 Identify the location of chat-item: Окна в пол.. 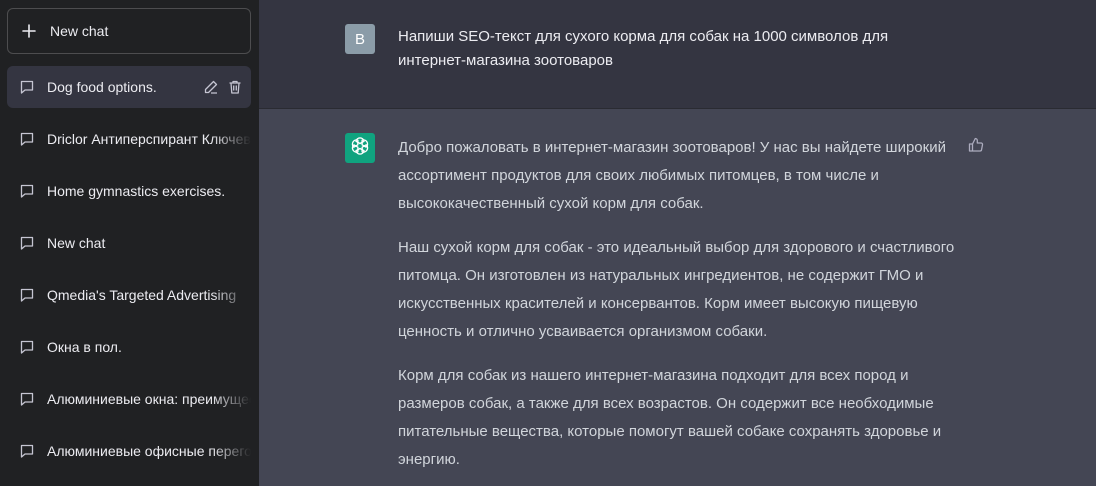
(129, 347).